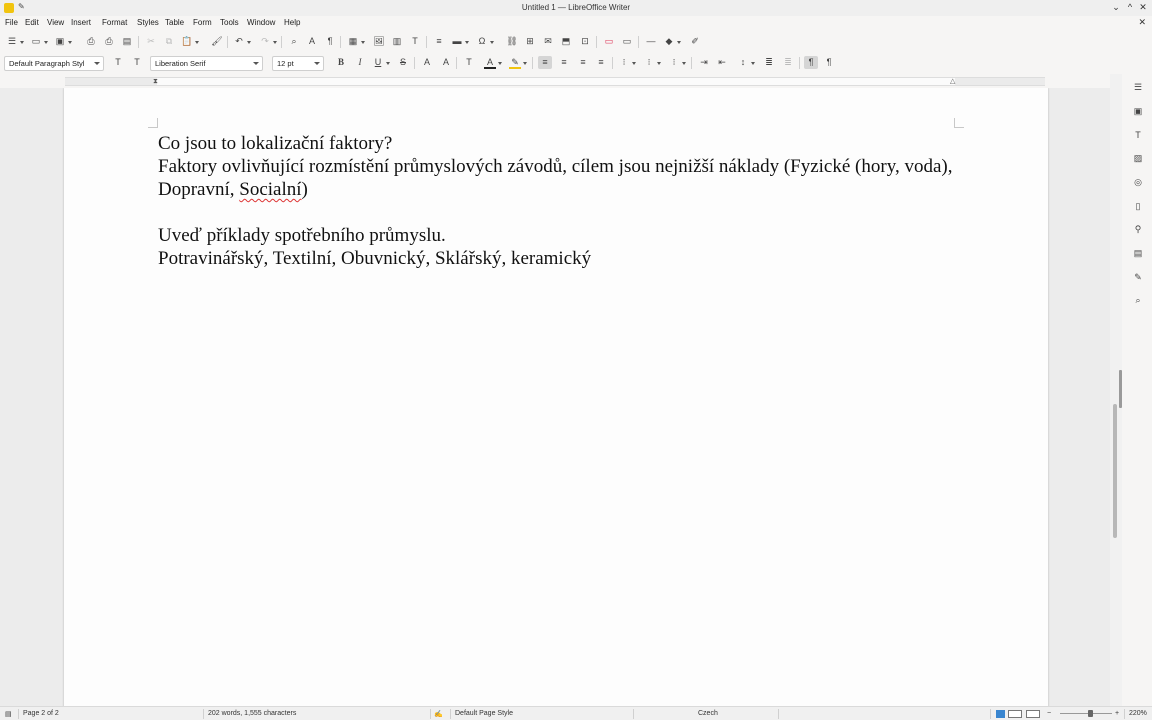  Describe the element at coordinates (41, 713) in the screenshot. I see `page-number: Page 2 of 2` at that location.